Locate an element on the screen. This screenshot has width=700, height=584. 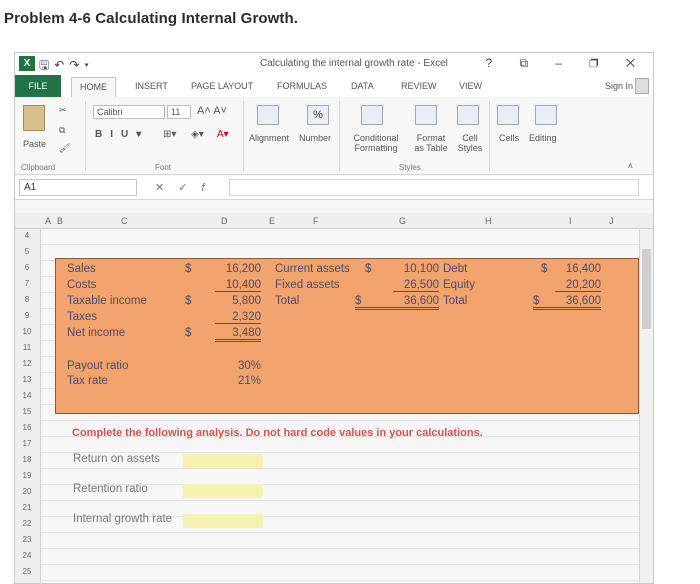
col-header-h: H is located at coordinates (488, 221).